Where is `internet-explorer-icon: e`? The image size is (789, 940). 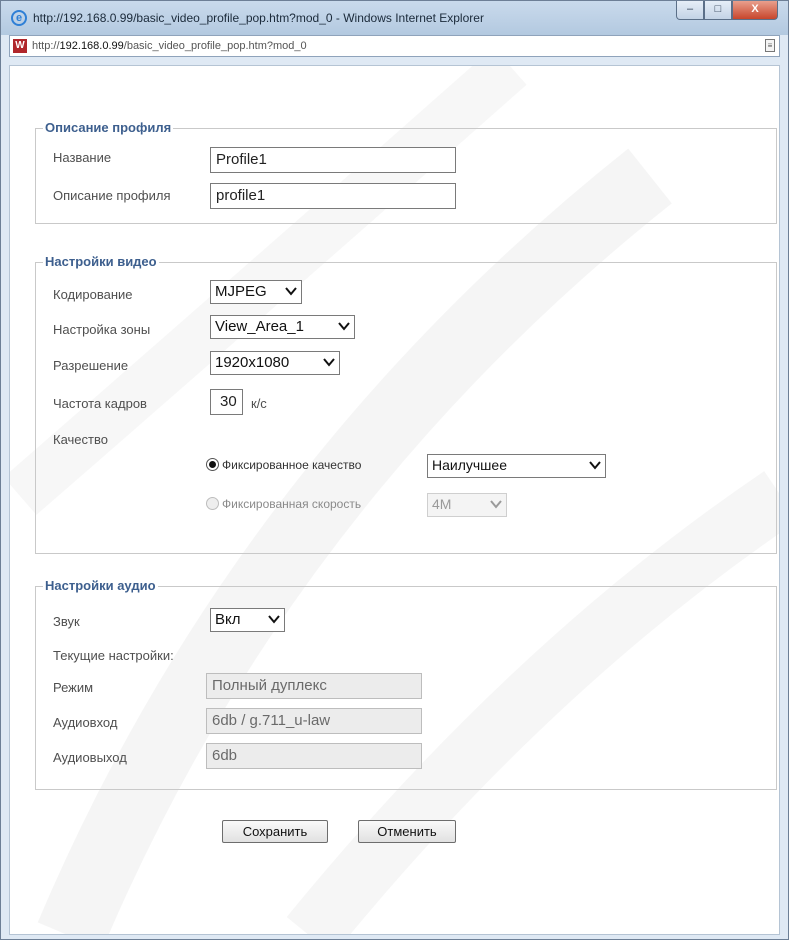 internet-explorer-icon: e is located at coordinates (19, 18).